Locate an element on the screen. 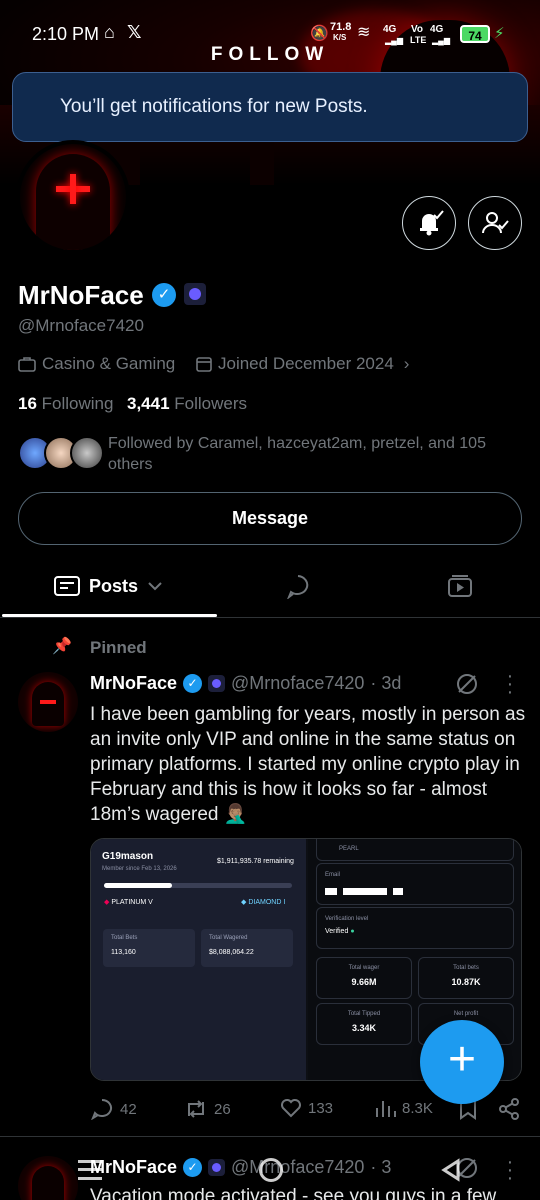  message-button-label: Message is located at coordinates (270, 518).